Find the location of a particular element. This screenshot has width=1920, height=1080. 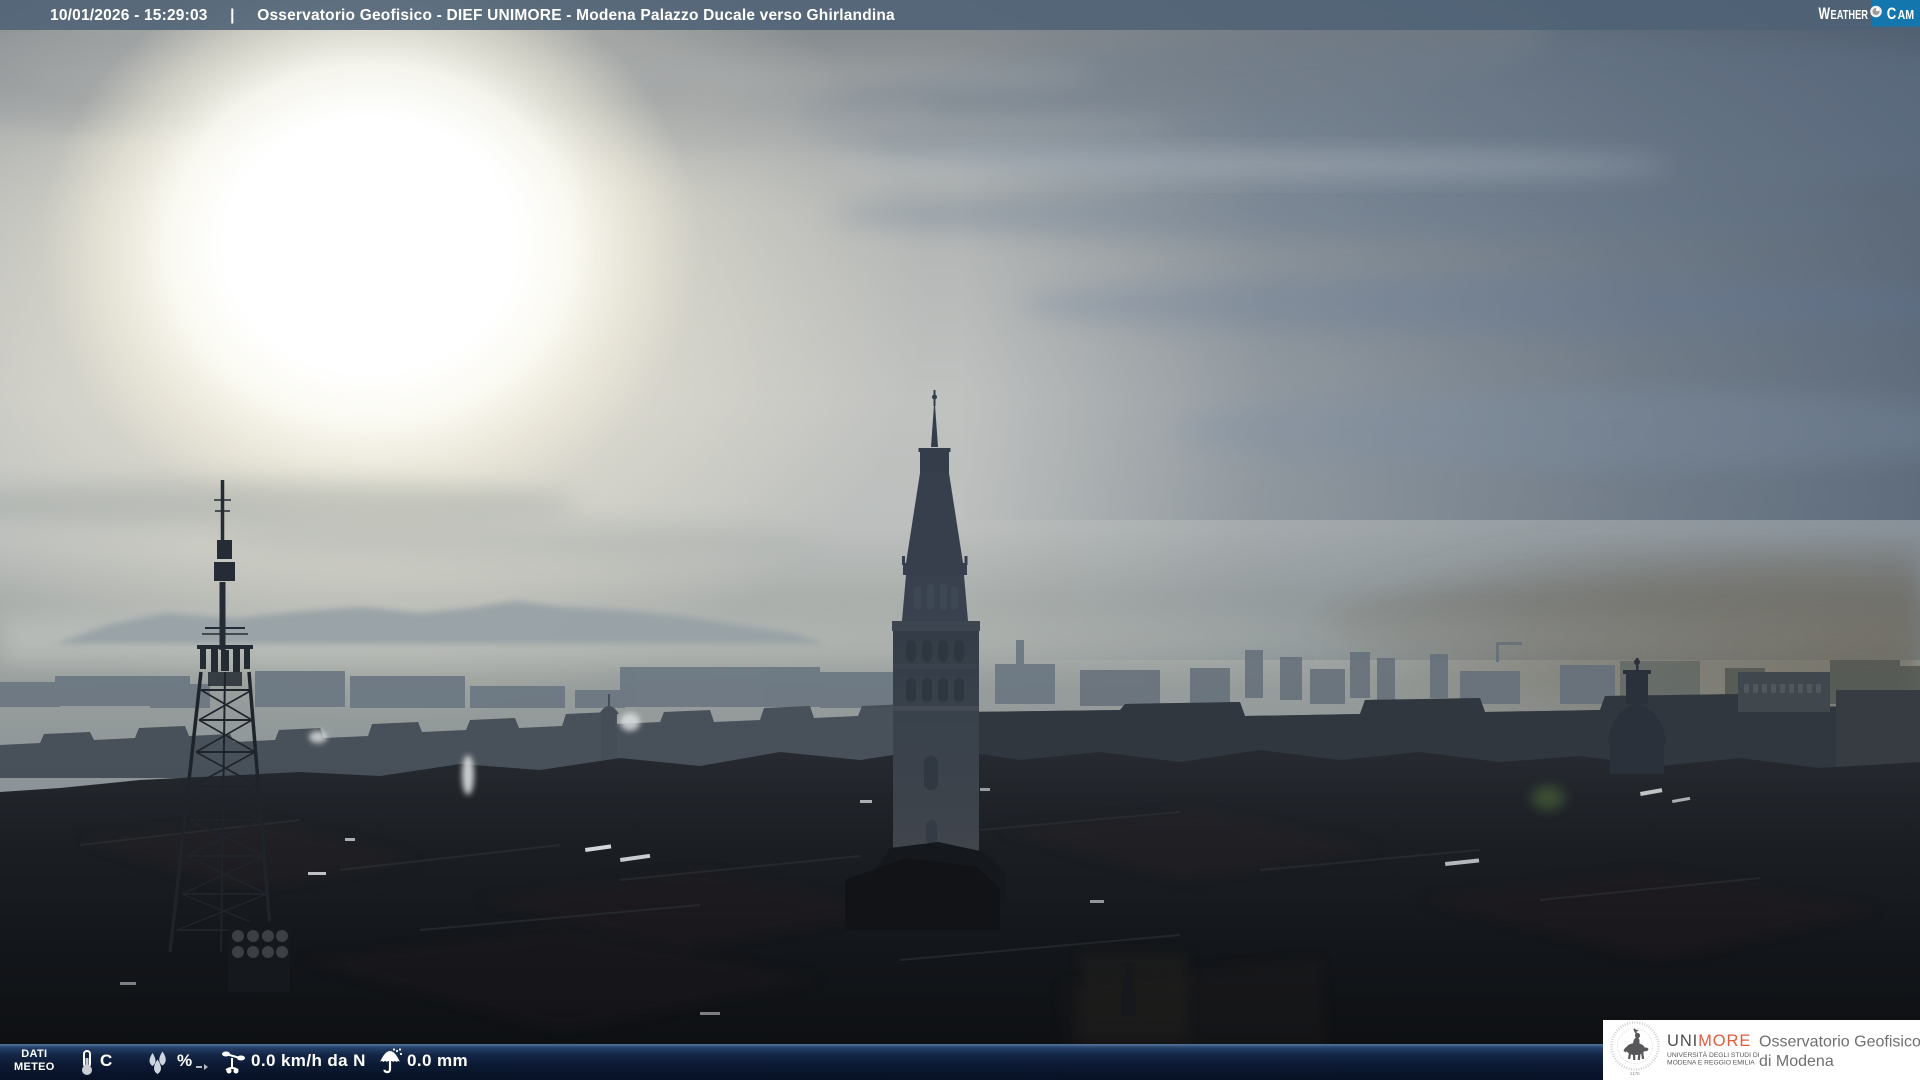

svg-text: 1175 is located at coordinates (1635, 1073).